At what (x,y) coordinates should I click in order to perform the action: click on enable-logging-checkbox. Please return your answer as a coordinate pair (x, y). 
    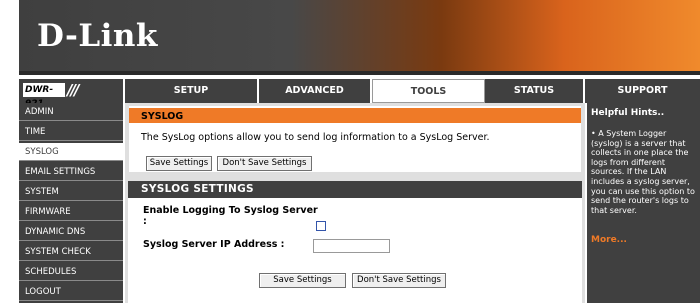
    Looking at the image, I should click on (321, 226).